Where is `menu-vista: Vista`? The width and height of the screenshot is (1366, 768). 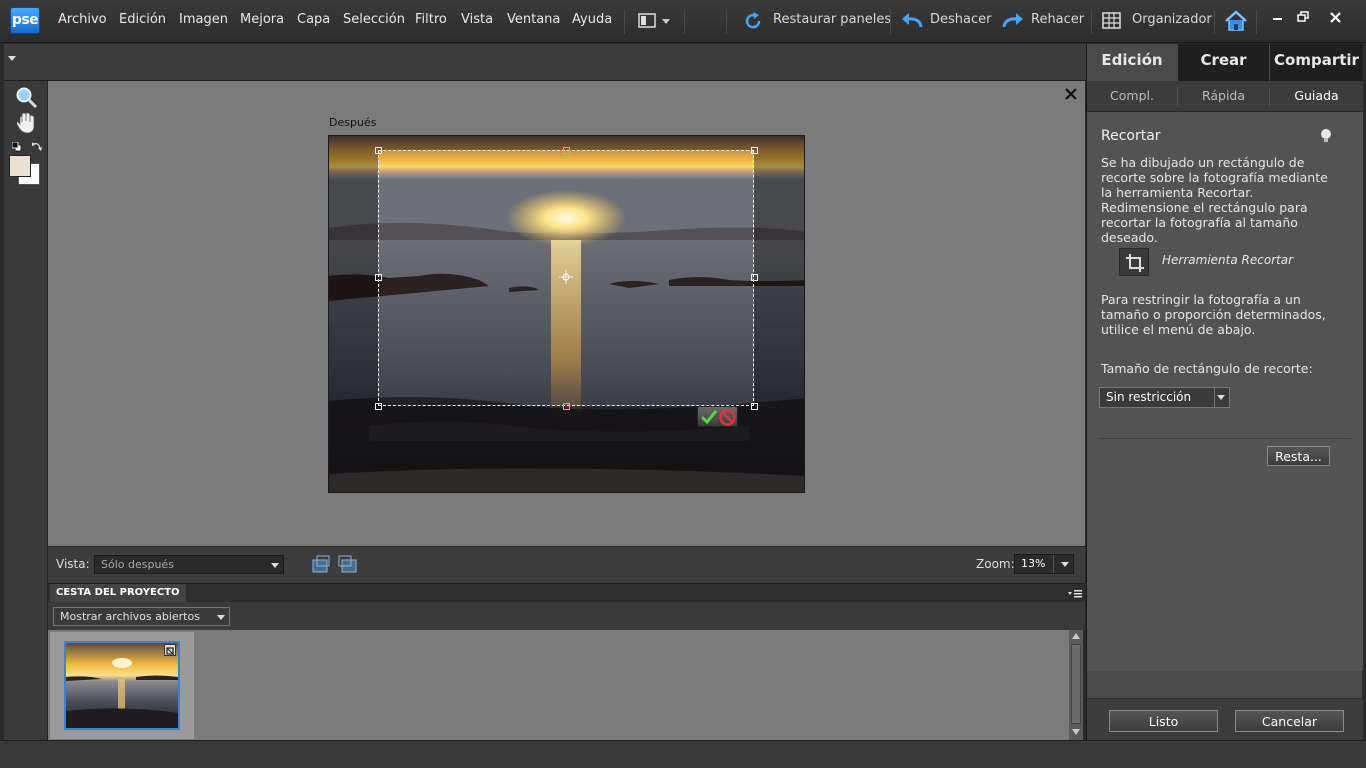
menu-vista: Vista is located at coordinates (477, 19).